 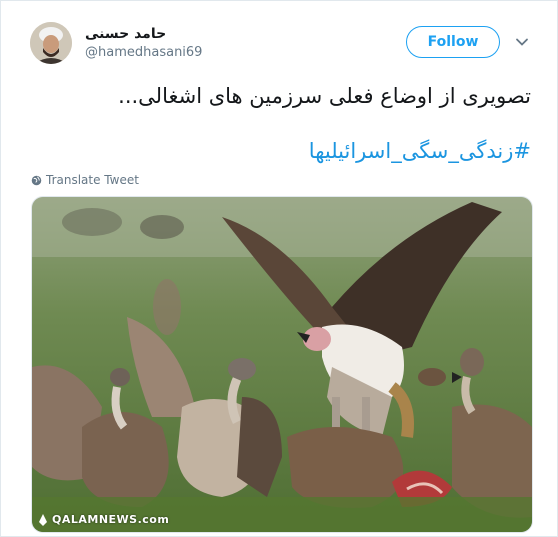 What do you see at coordinates (36, 180) in the screenshot?
I see `globe-icon` at bounding box center [36, 180].